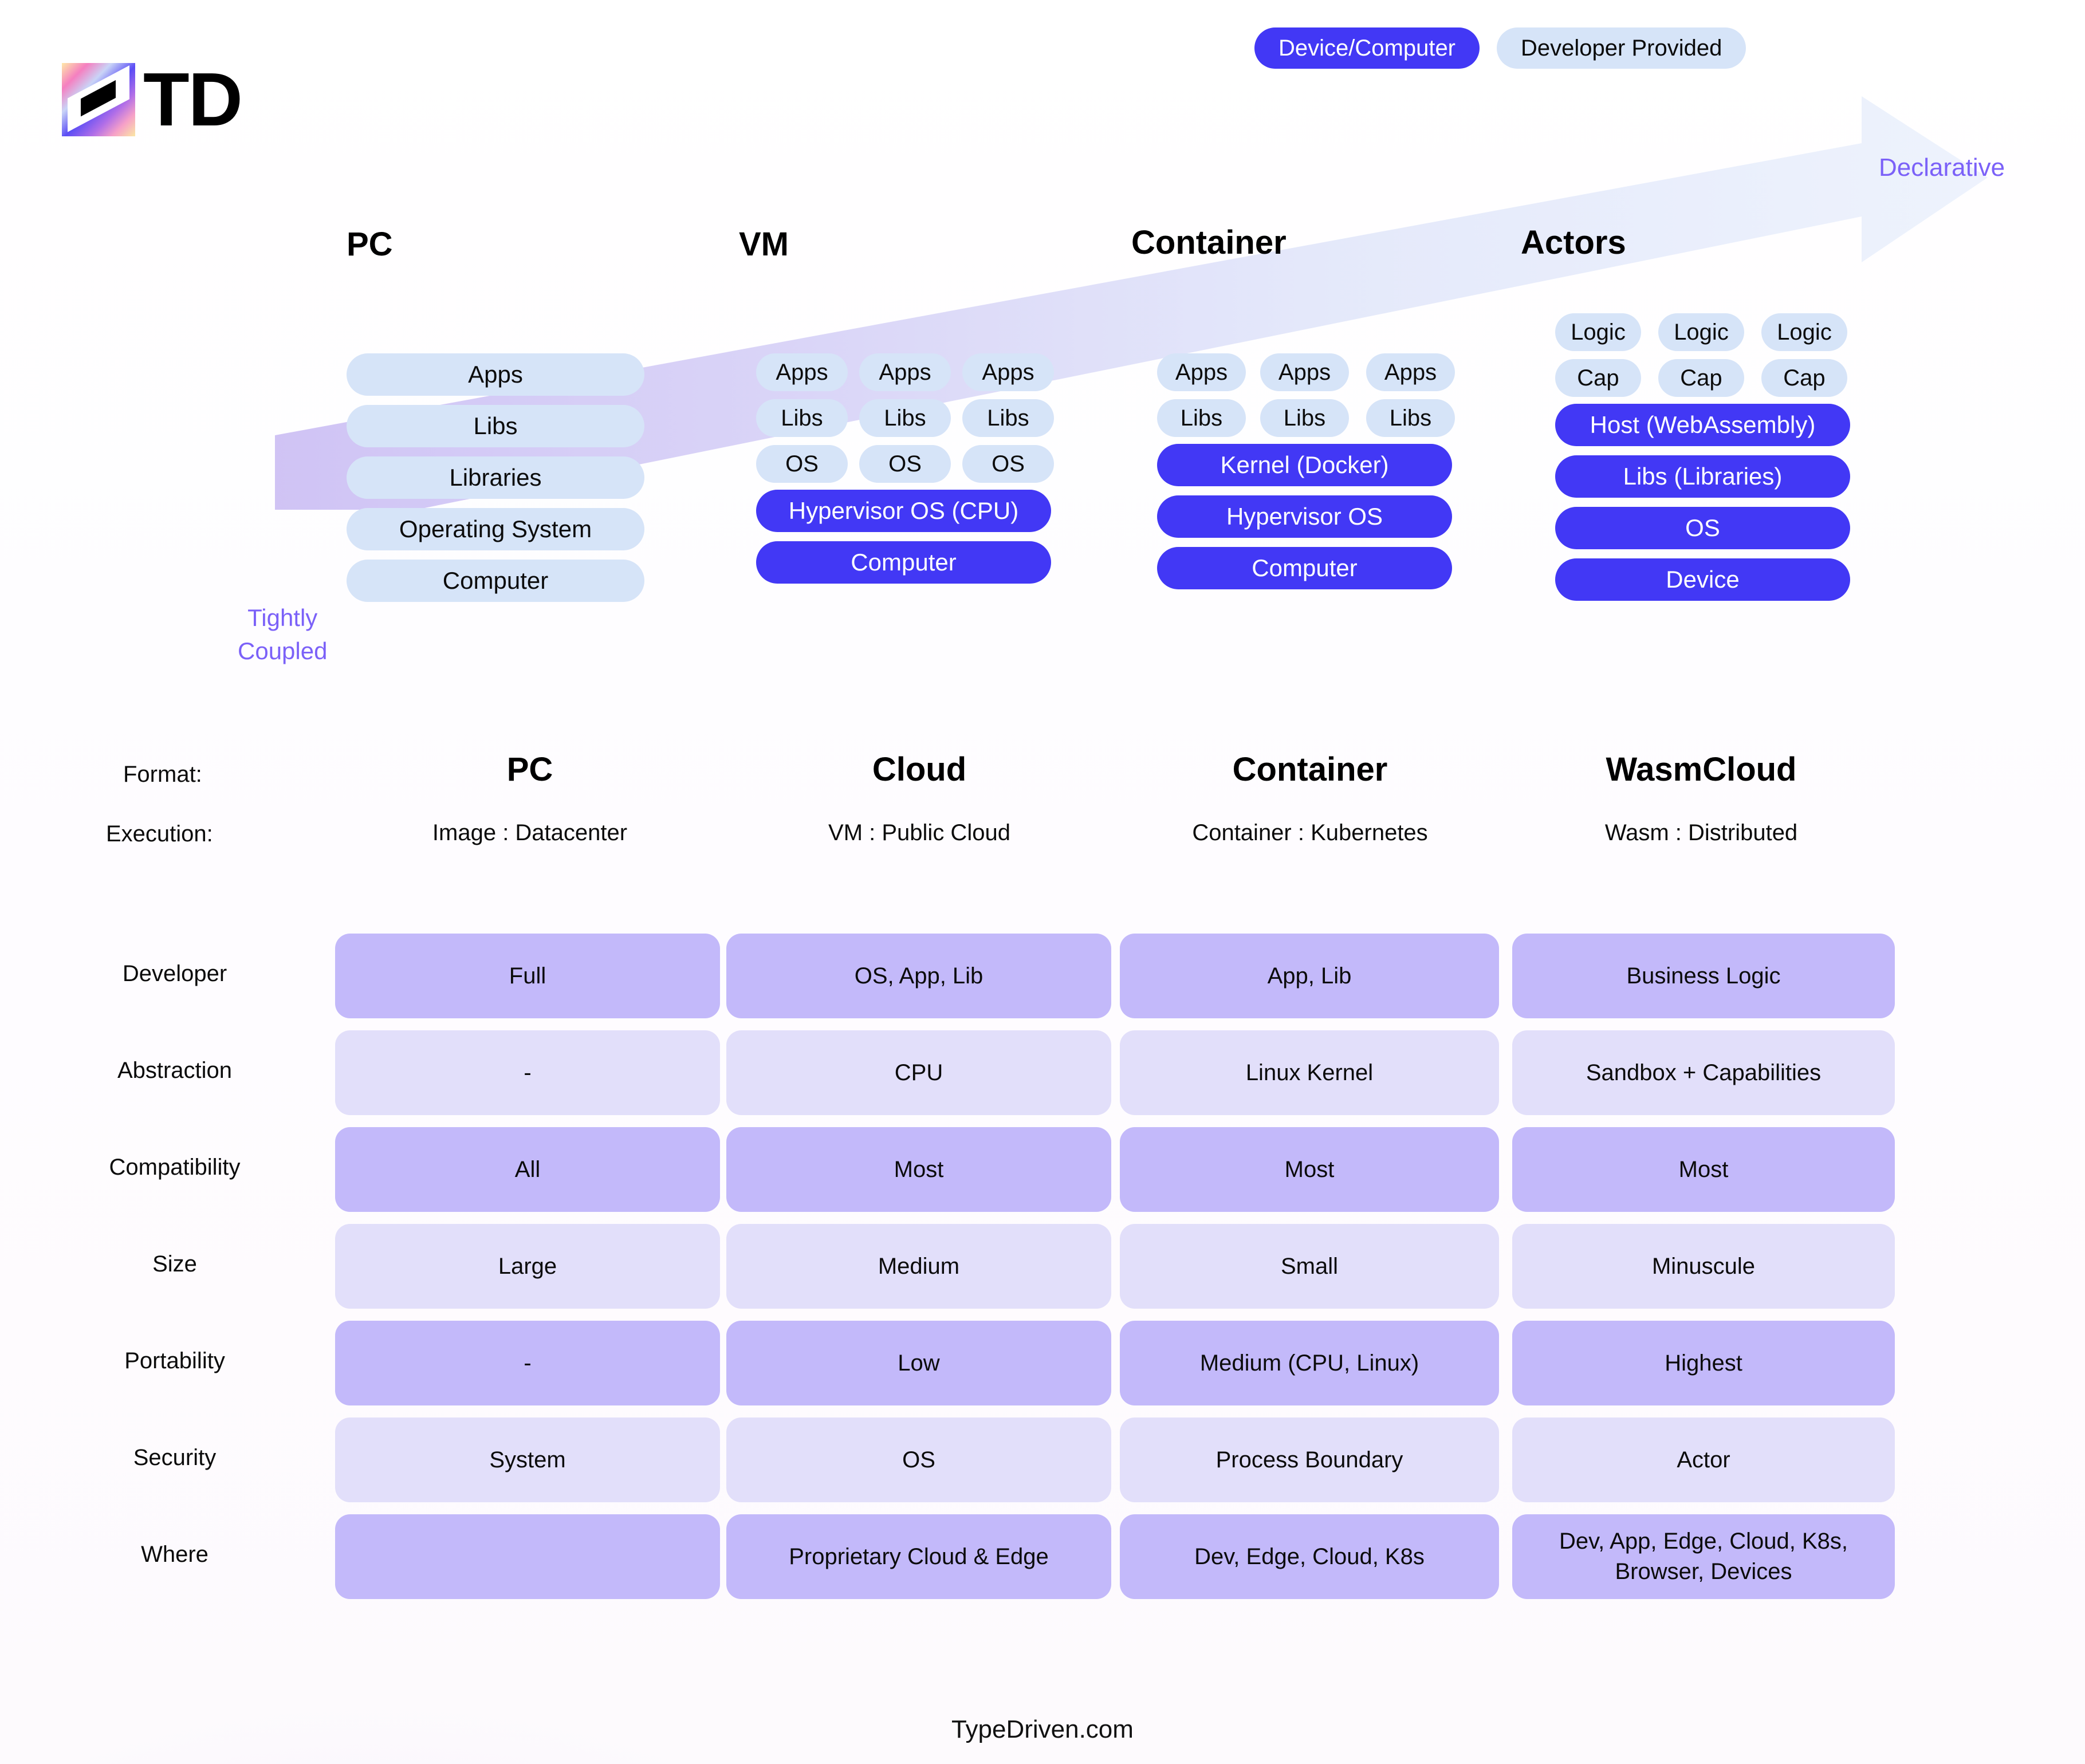 The image size is (2085, 1764). I want to click on table-cell: Sandbox + Capabilities, so click(1703, 1072).